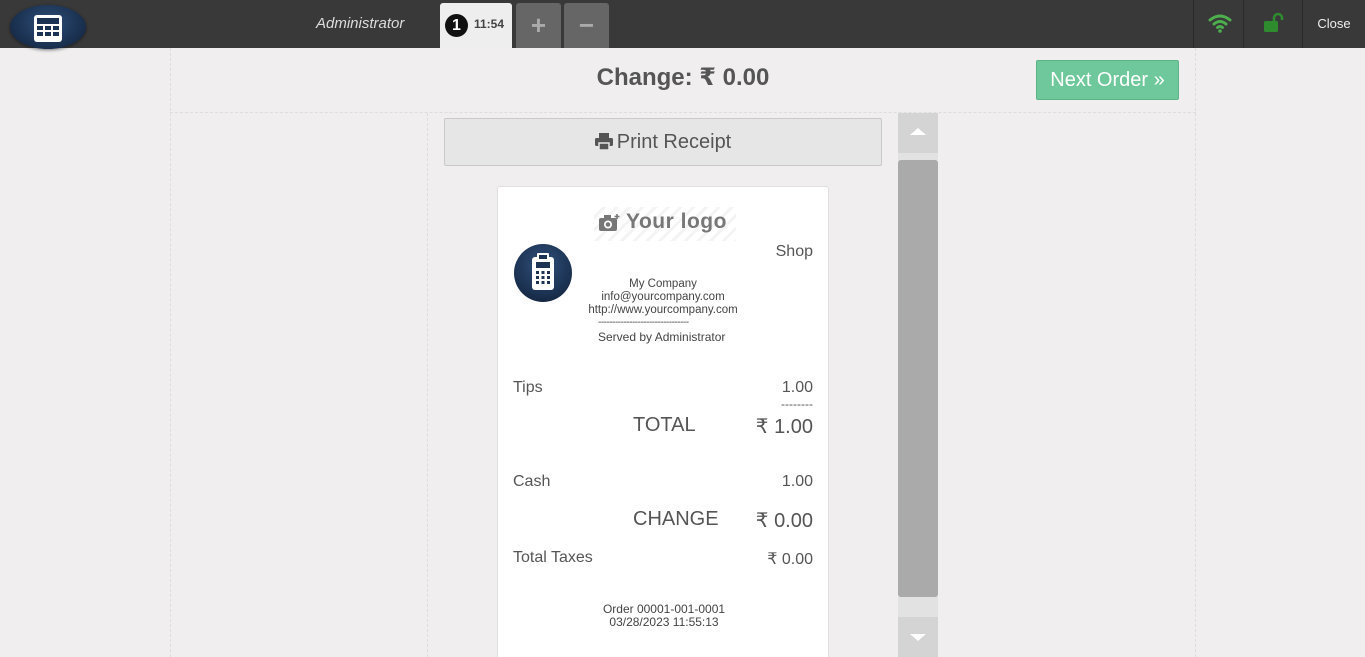  Describe the element at coordinates (784, 427) in the screenshot. I see `total-value: ₹ 1.00` at that location.